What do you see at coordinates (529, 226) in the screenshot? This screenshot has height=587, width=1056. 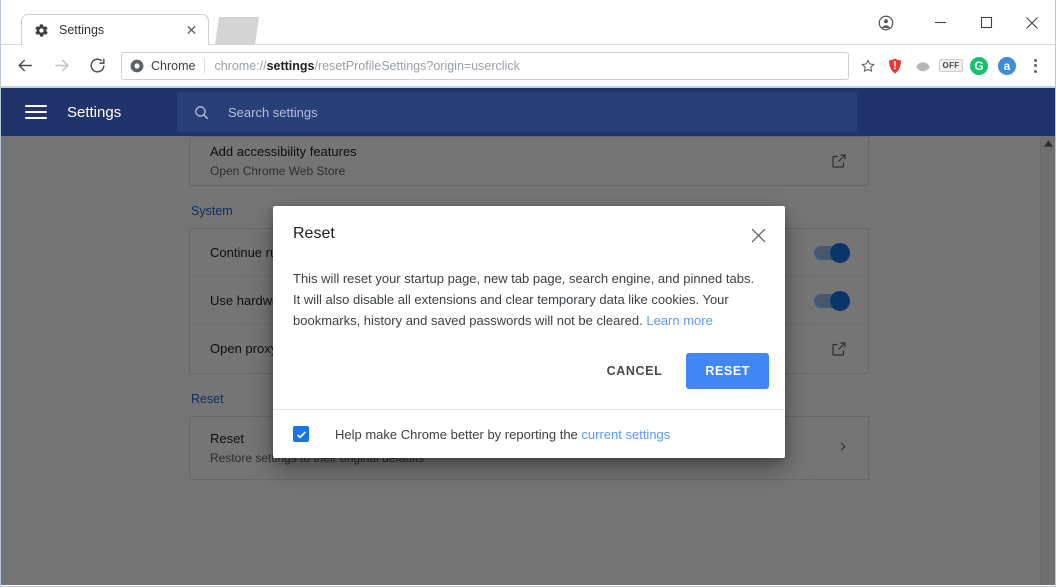 I see `dialog-header: Reset` at bounding box center [529, 226].